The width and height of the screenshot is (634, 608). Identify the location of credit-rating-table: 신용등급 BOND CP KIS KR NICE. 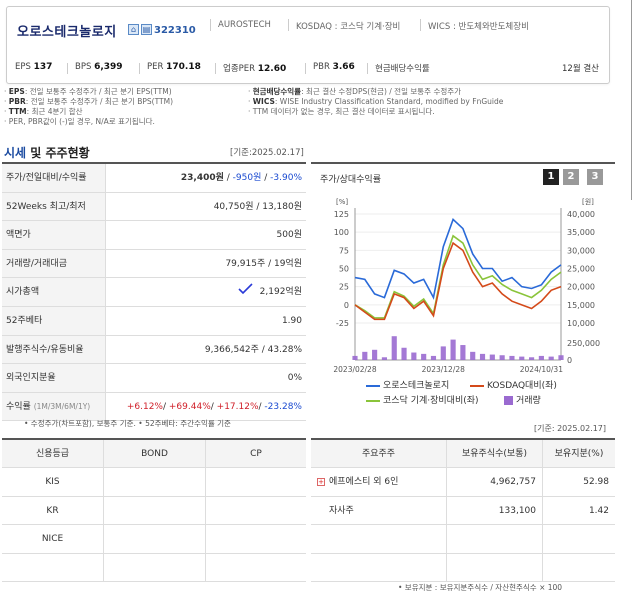
(154, 510).